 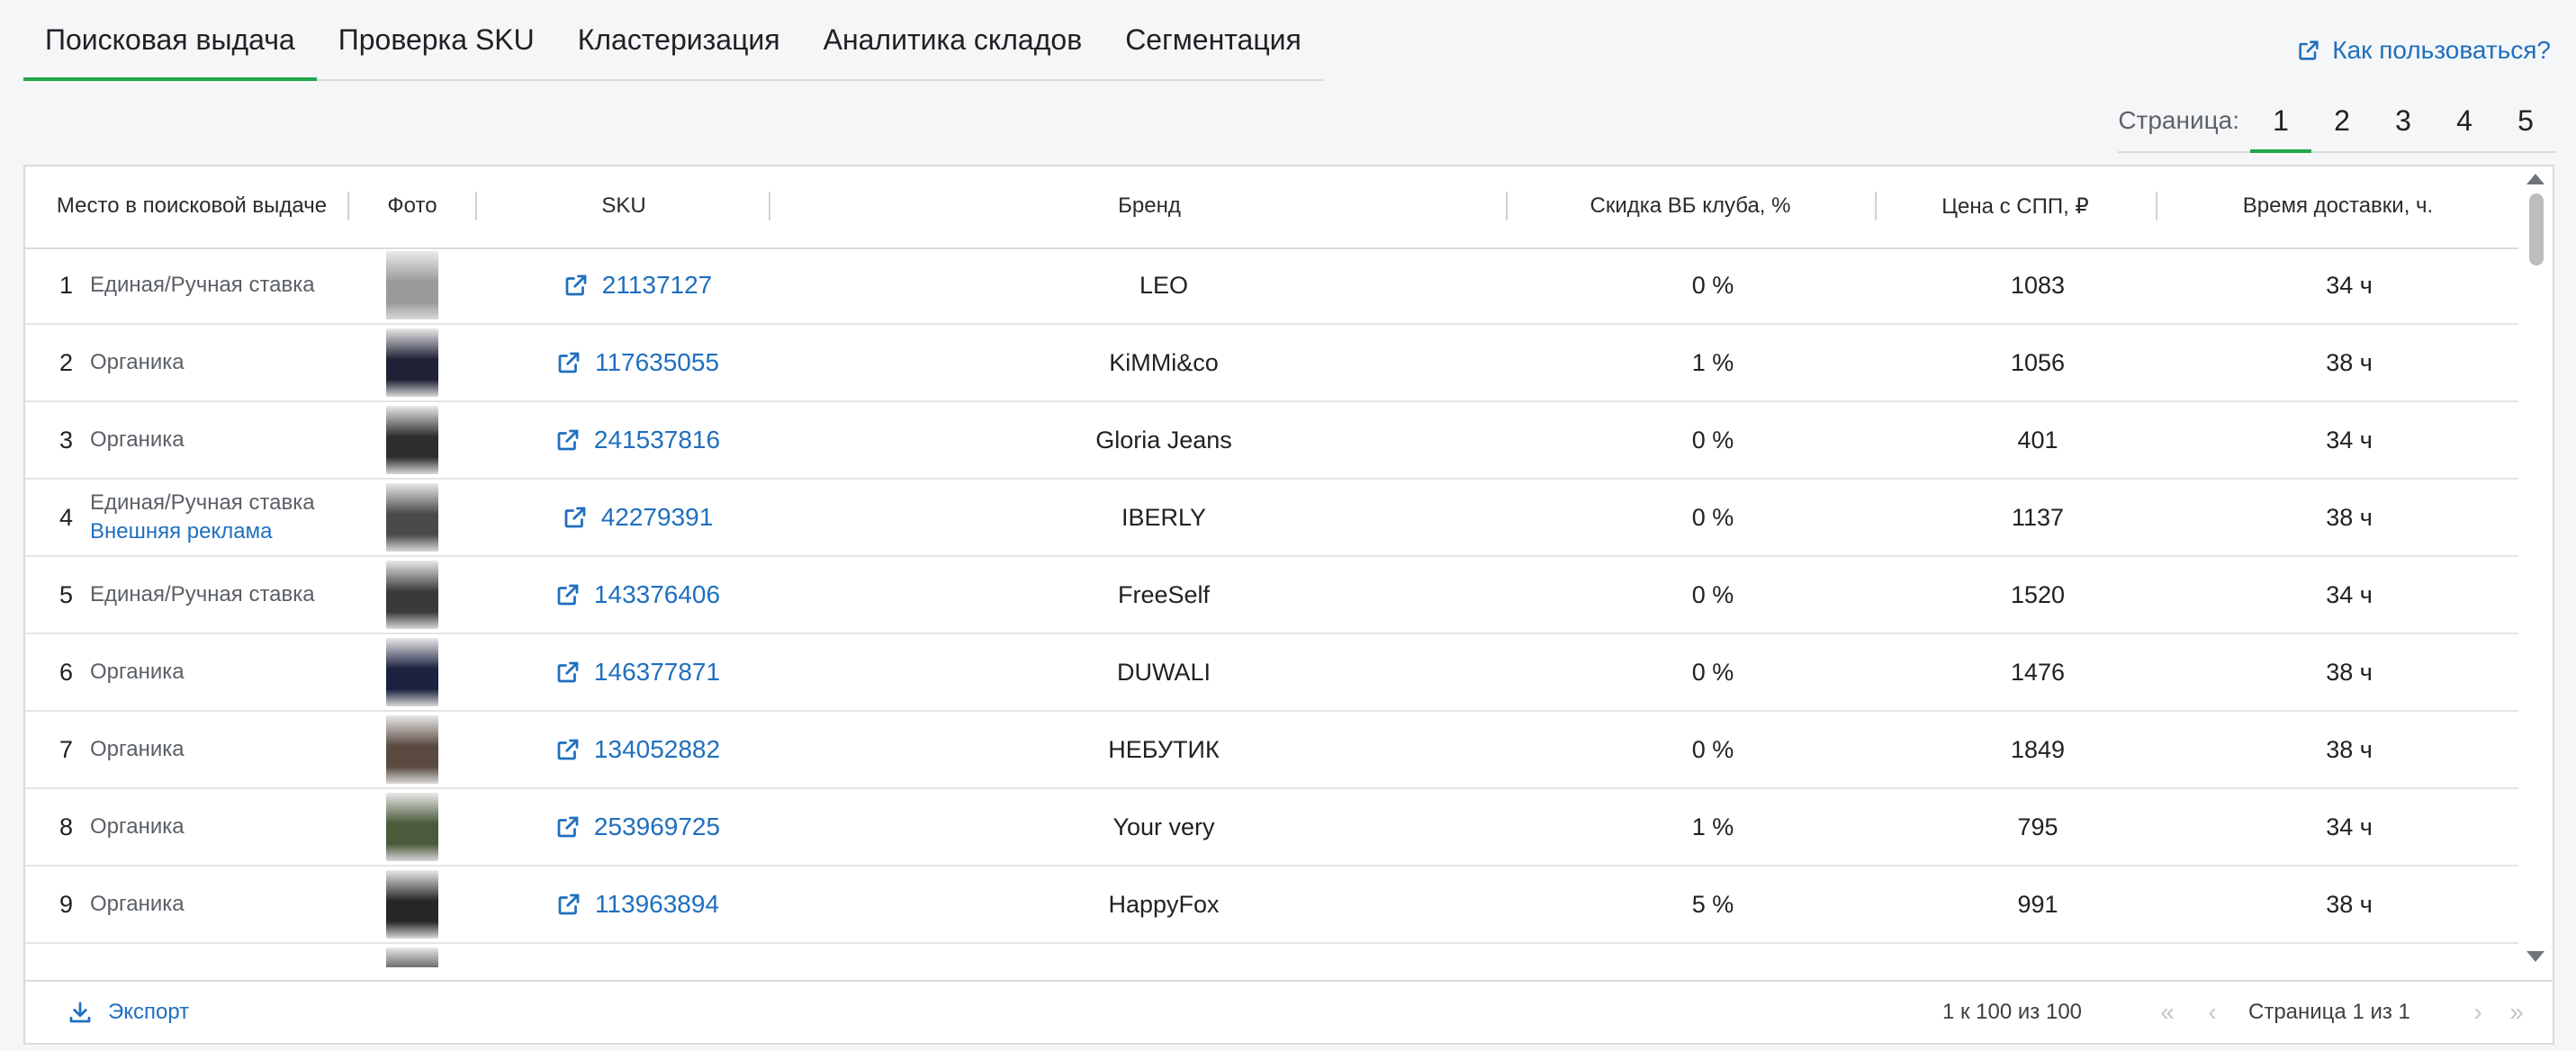 I want to click on cell-delivery-time: 34 ч, so click(x=2349, y=440).